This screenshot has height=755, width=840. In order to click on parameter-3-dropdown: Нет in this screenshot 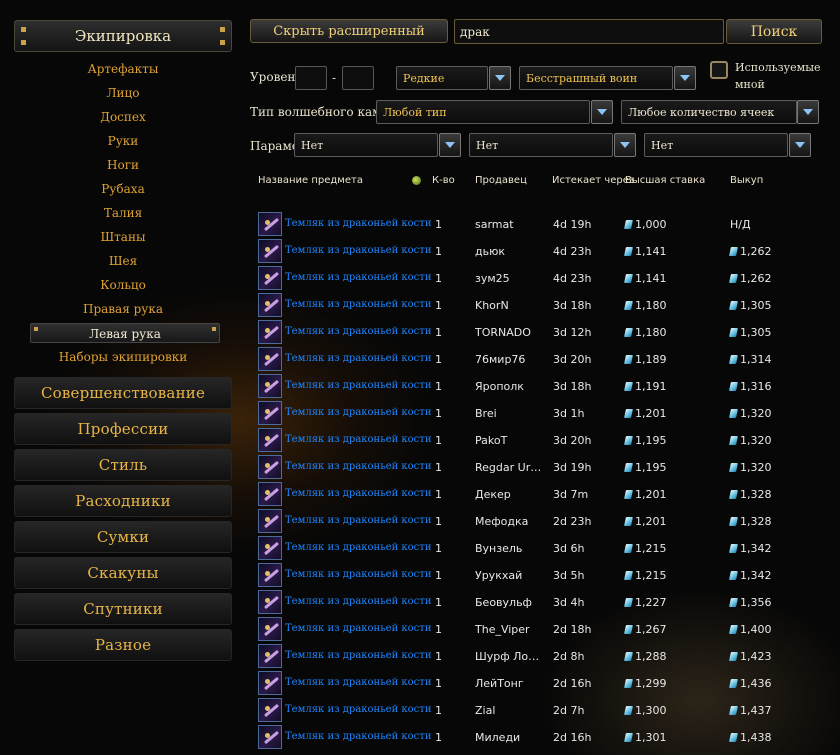, I will do `click(716, 145)`.